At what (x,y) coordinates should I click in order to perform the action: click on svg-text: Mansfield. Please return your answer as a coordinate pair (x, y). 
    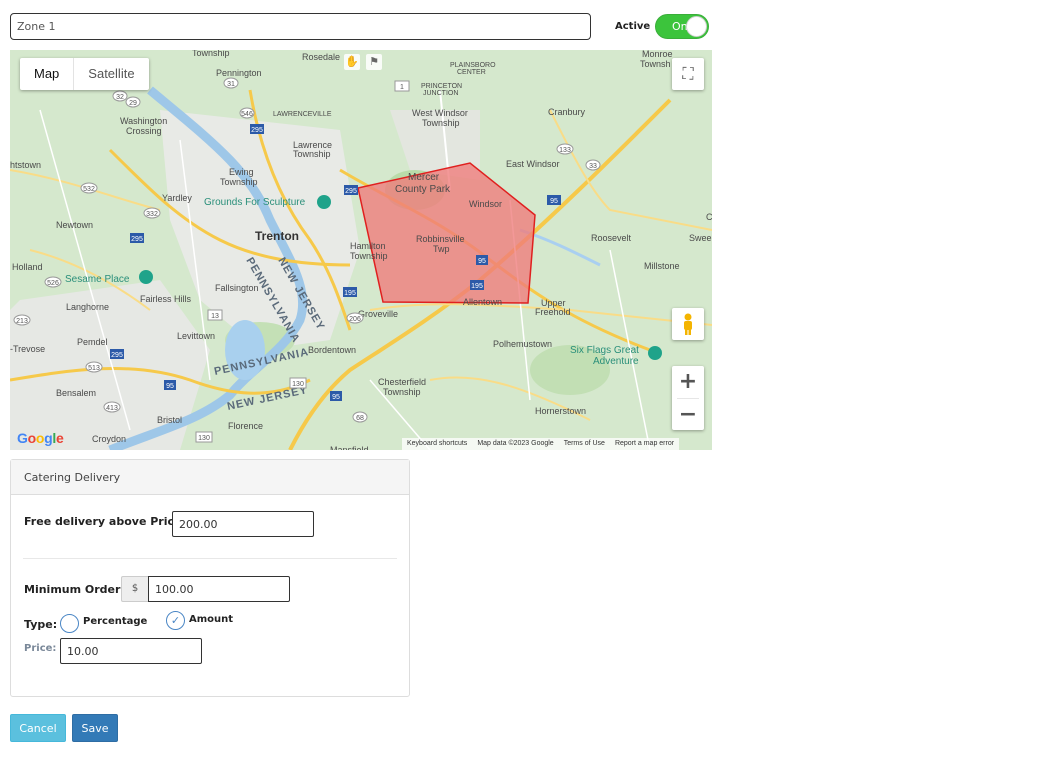
    Looking at the image, I should click on (349, 447).